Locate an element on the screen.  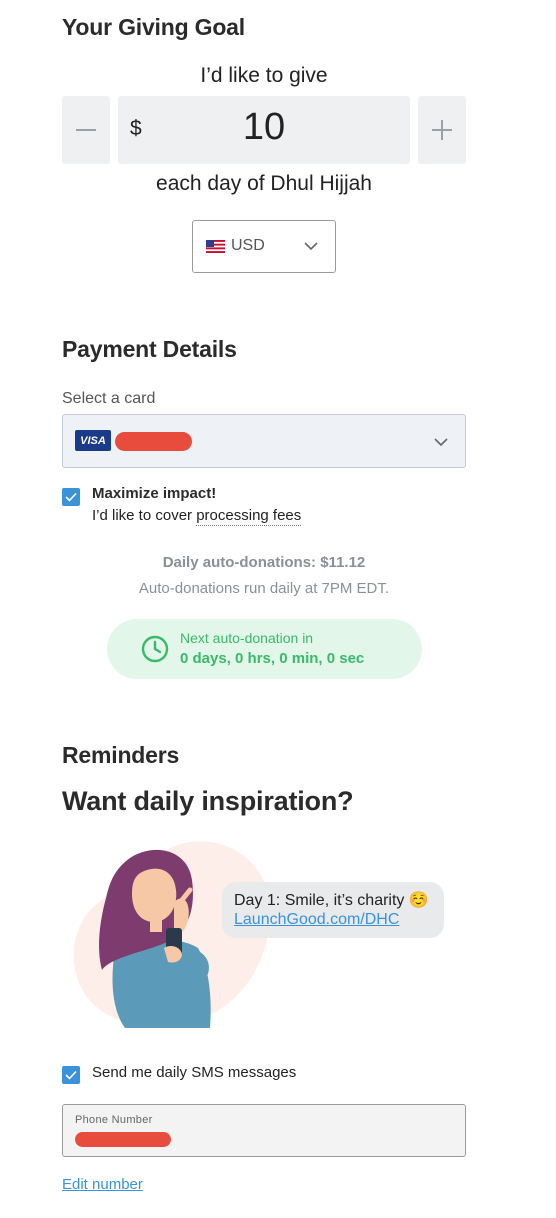
decrease-amount-button is located at coordinates (86, 130).